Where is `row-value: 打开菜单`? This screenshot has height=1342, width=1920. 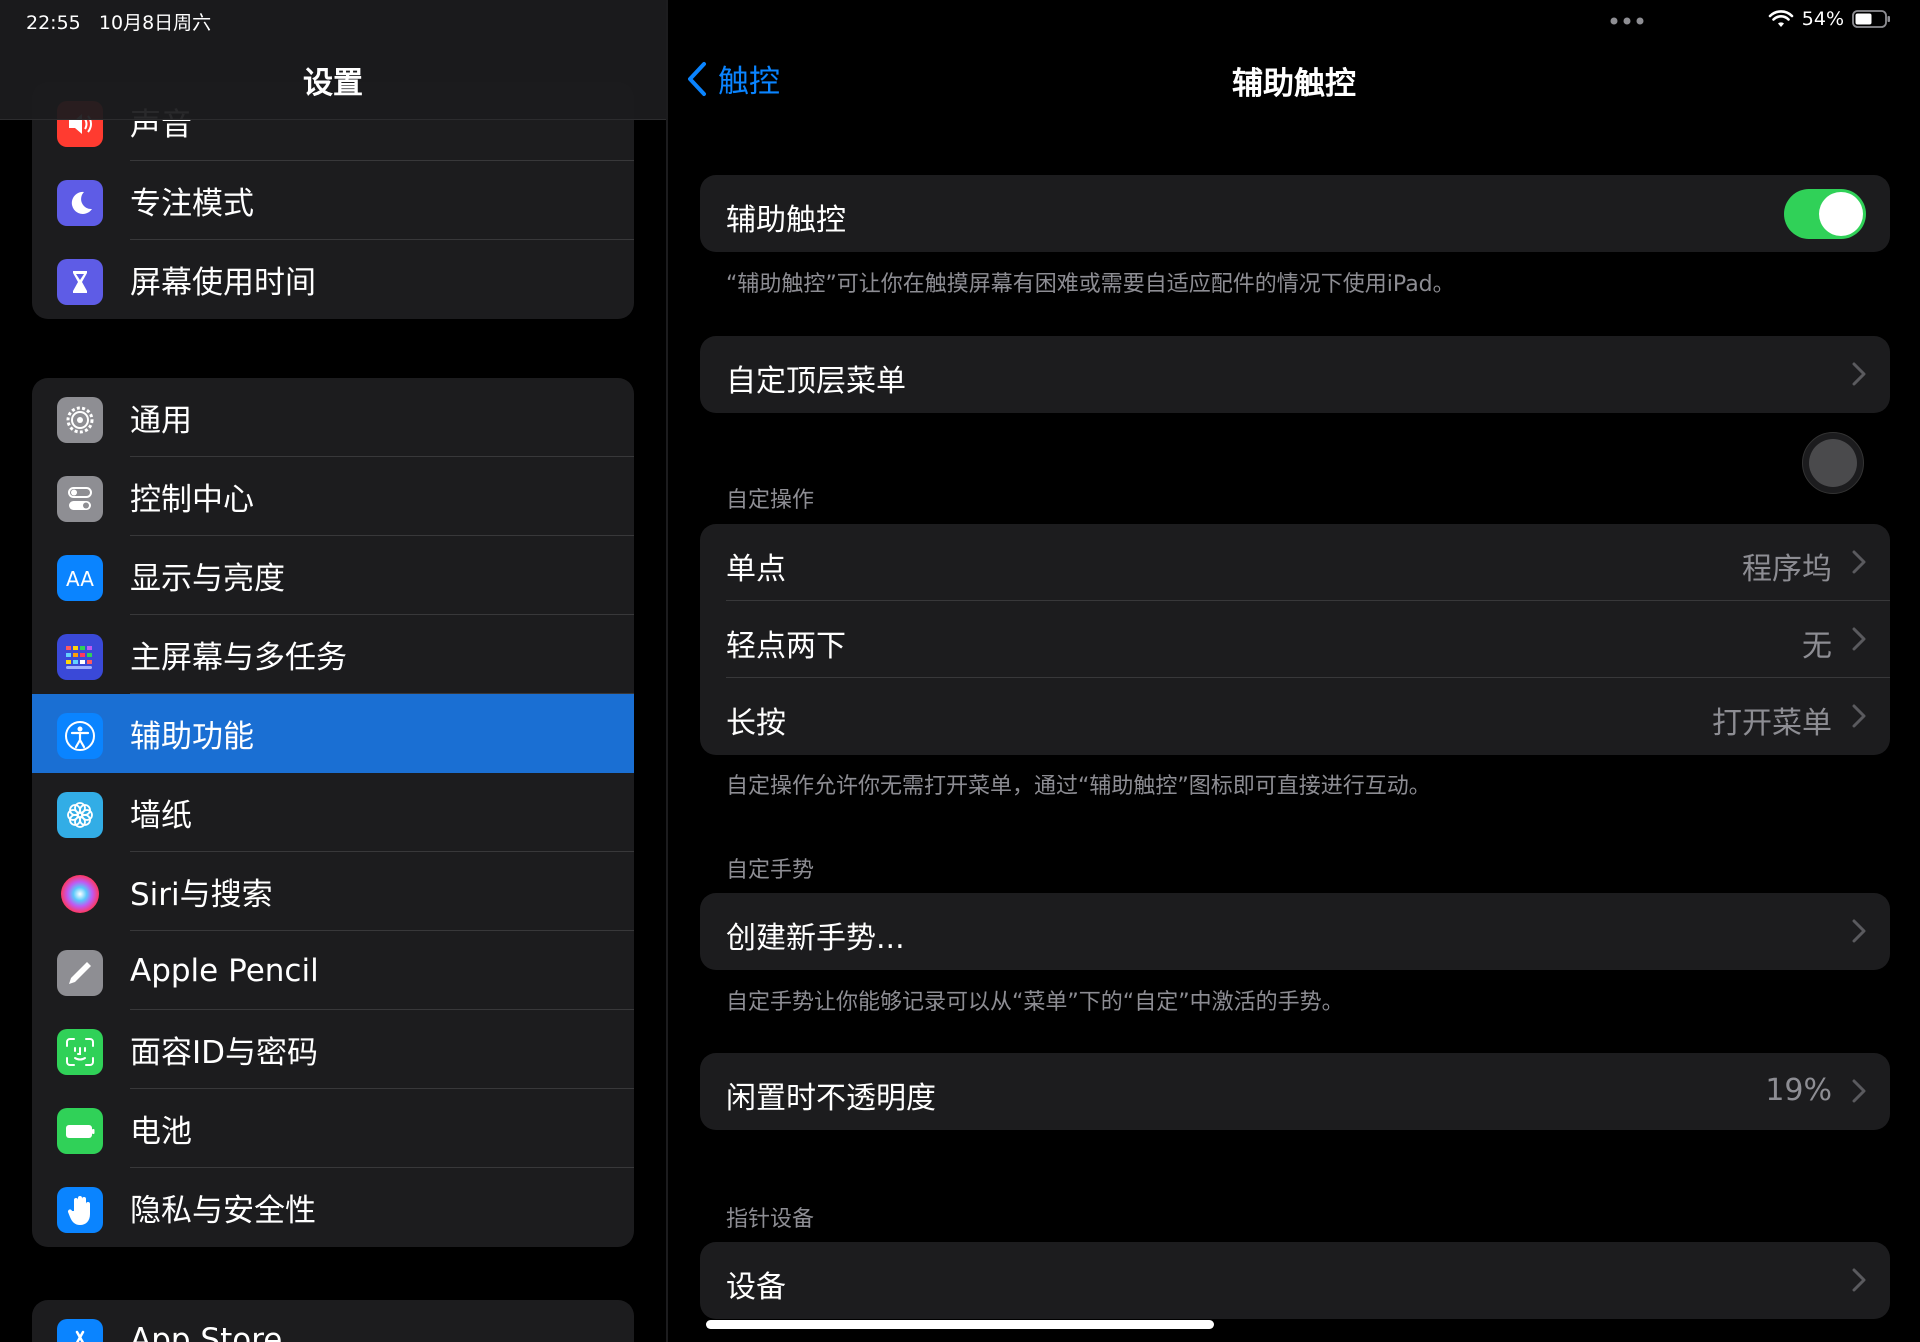 row-value: 打开菜单 is located at coordinates (1772, 723).